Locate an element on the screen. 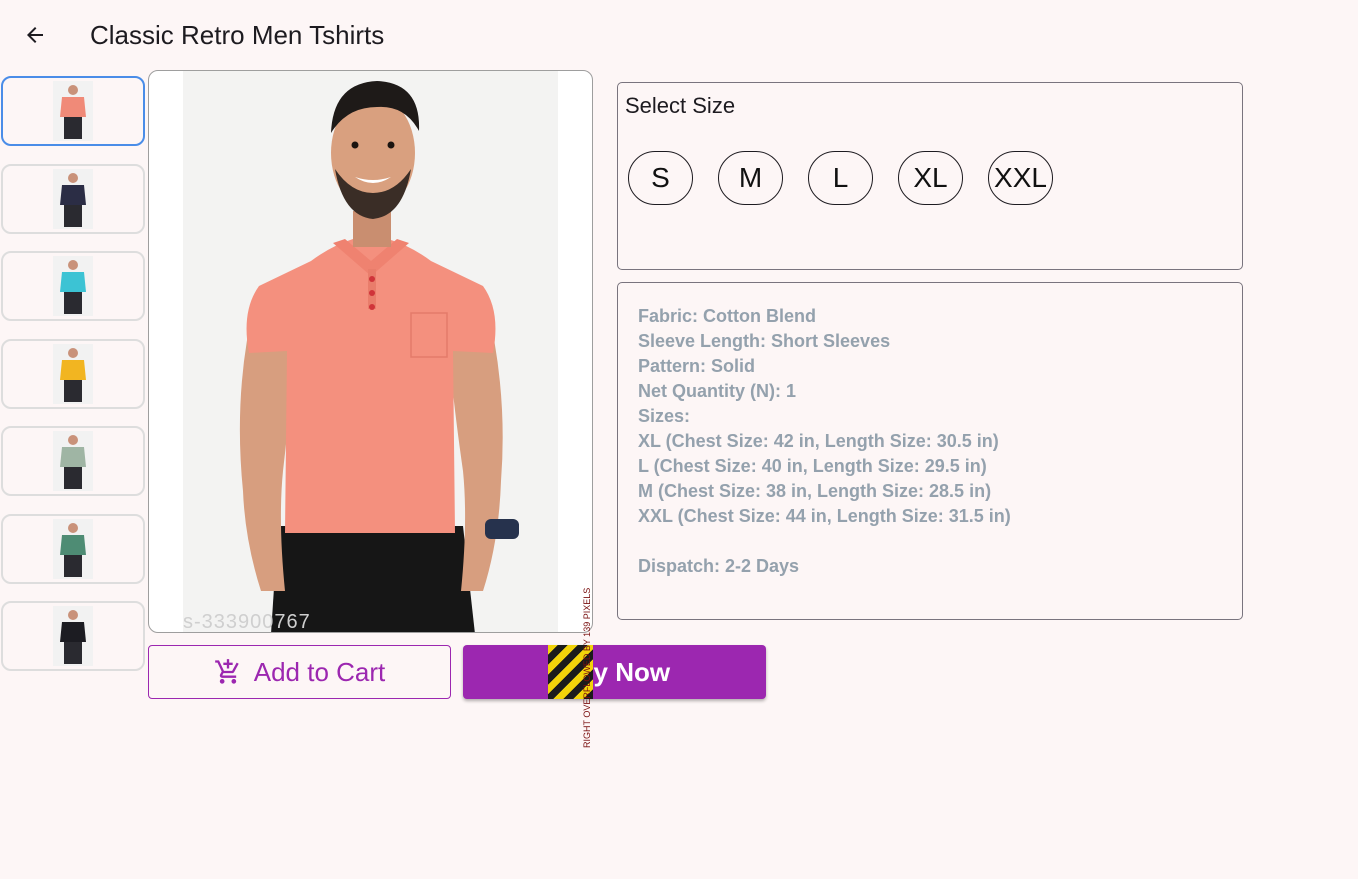  description-line: Sizes: is located at coordinates (664, 416).